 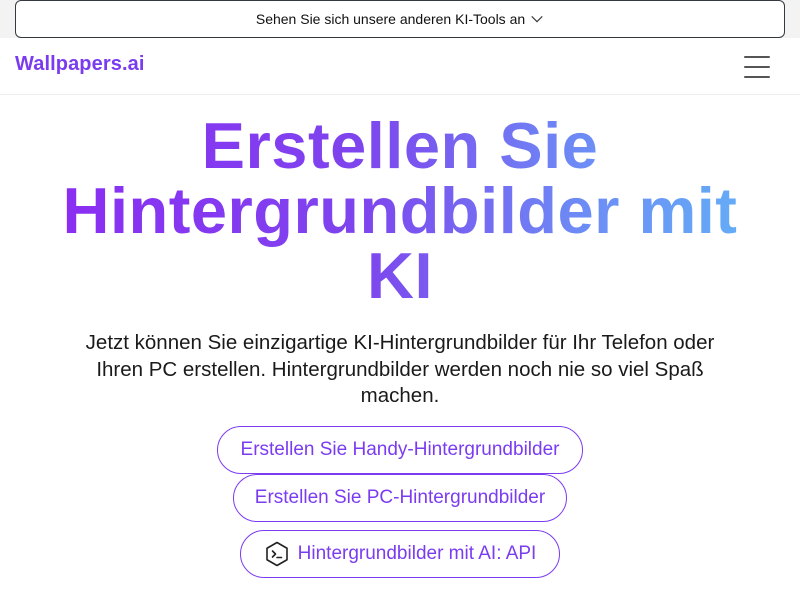 I want to click on wallpapers-api-button: Hintergrundbilder mit AI: API, so click(x=400, y=554).